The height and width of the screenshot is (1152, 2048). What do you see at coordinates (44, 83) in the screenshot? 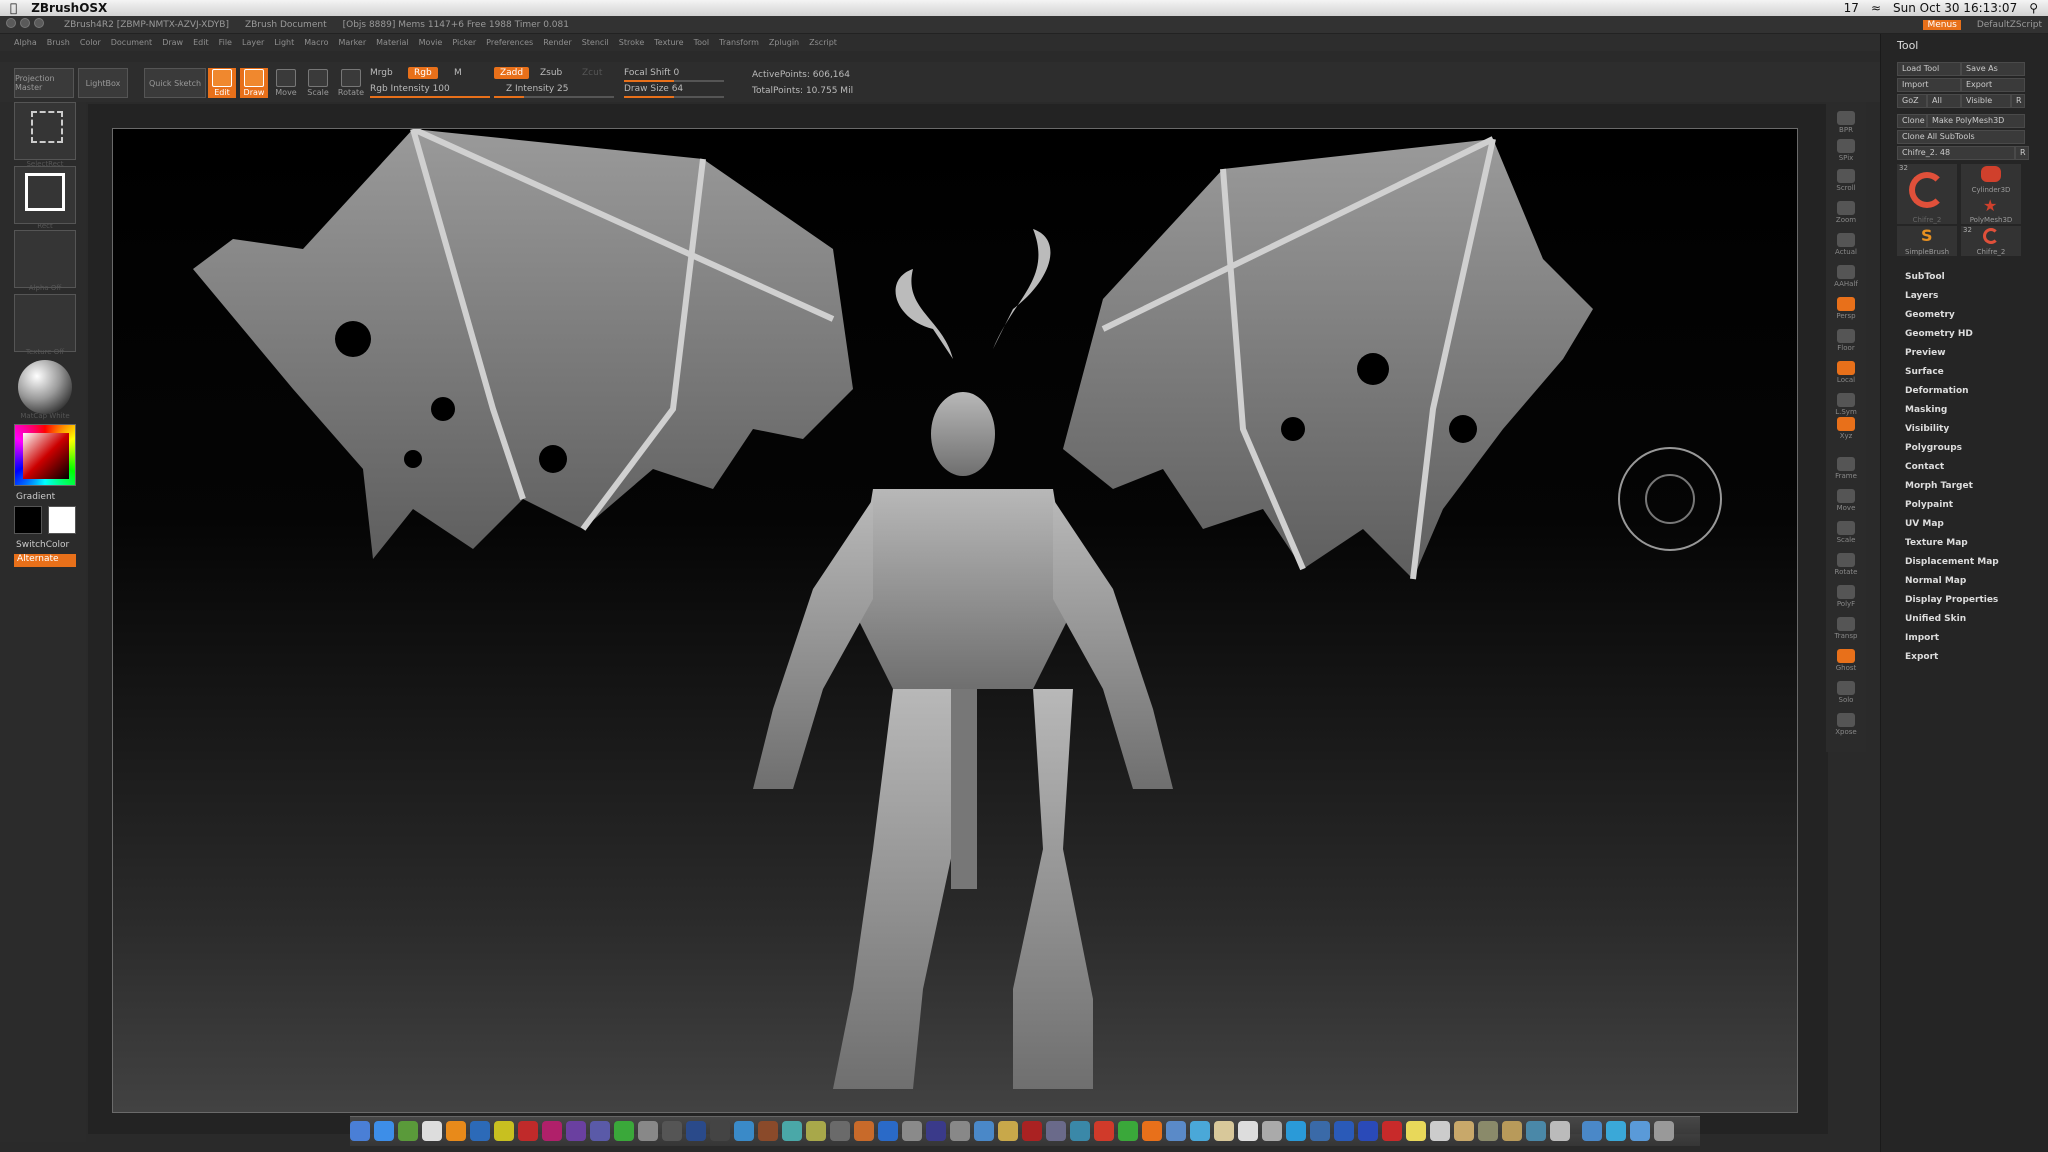
I see `projection-master-button: Projection Master` at bounding box center [44, 83].